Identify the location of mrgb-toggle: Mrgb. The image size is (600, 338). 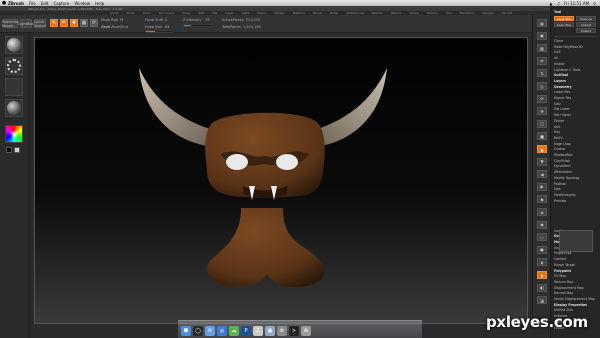
(105, 20).